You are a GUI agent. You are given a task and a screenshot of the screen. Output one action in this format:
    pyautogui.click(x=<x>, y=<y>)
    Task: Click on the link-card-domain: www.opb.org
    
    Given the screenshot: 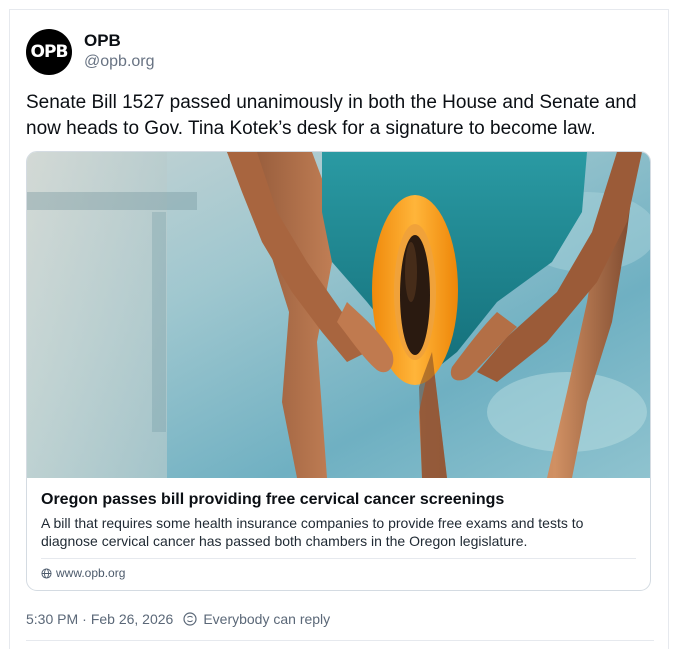 What is the action you would take?
    pyautogui.click(x=91, y=573)
    